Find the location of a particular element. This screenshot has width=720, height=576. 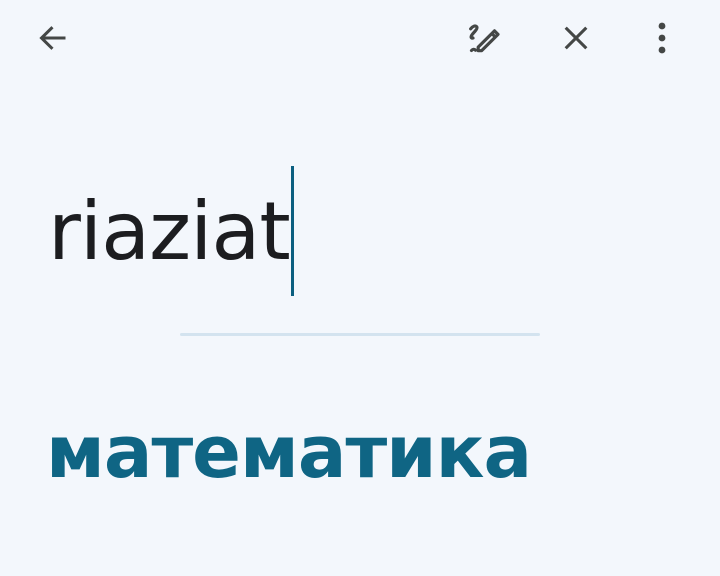

source-text-line: riaziat is located at coordinates (171, 234).